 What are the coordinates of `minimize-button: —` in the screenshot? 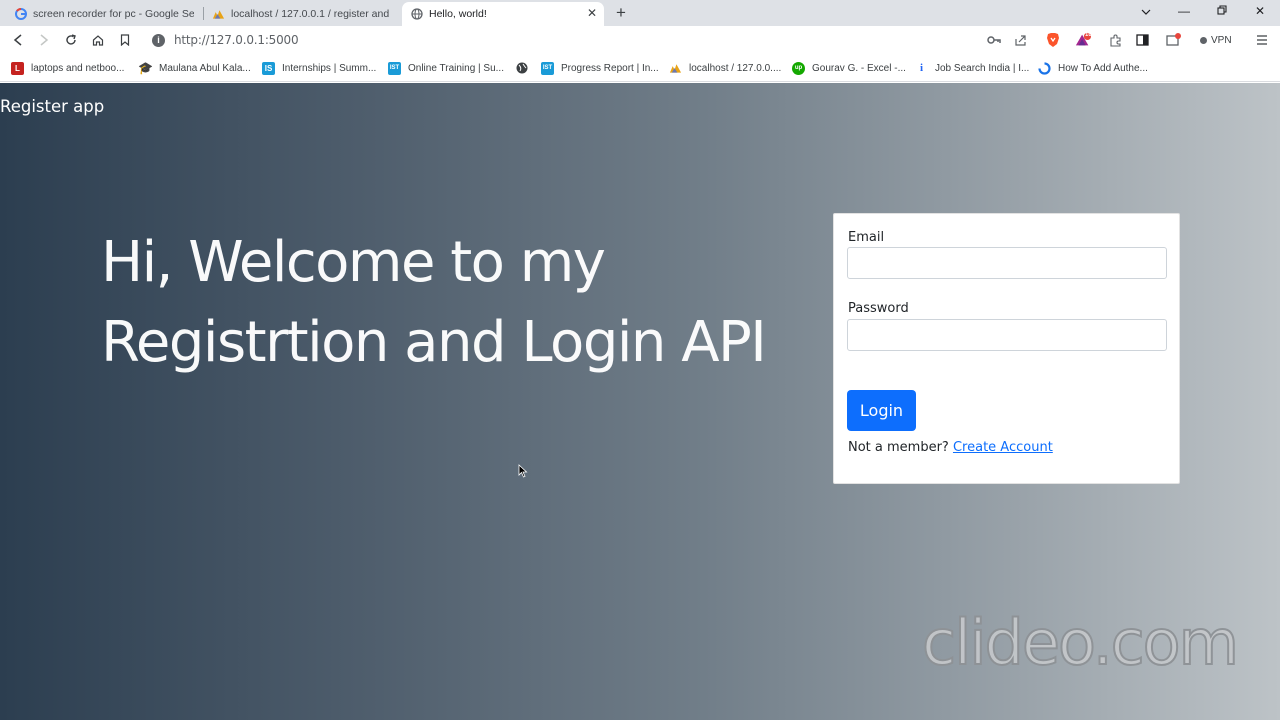 It's located at (1184, 11).